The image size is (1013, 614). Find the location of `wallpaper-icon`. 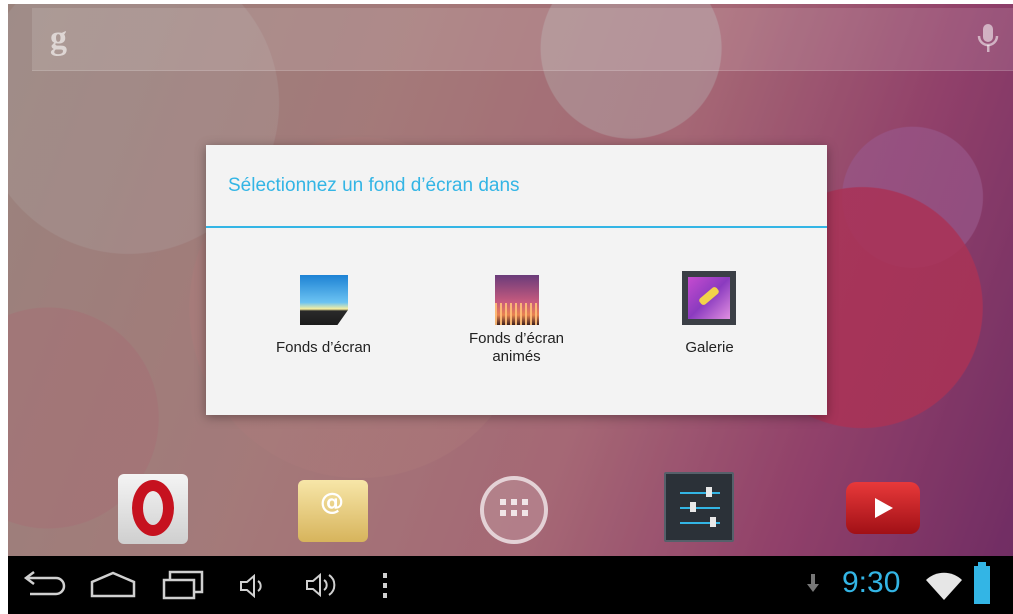

wallpaper-icon is located at coordinates (324, 300).